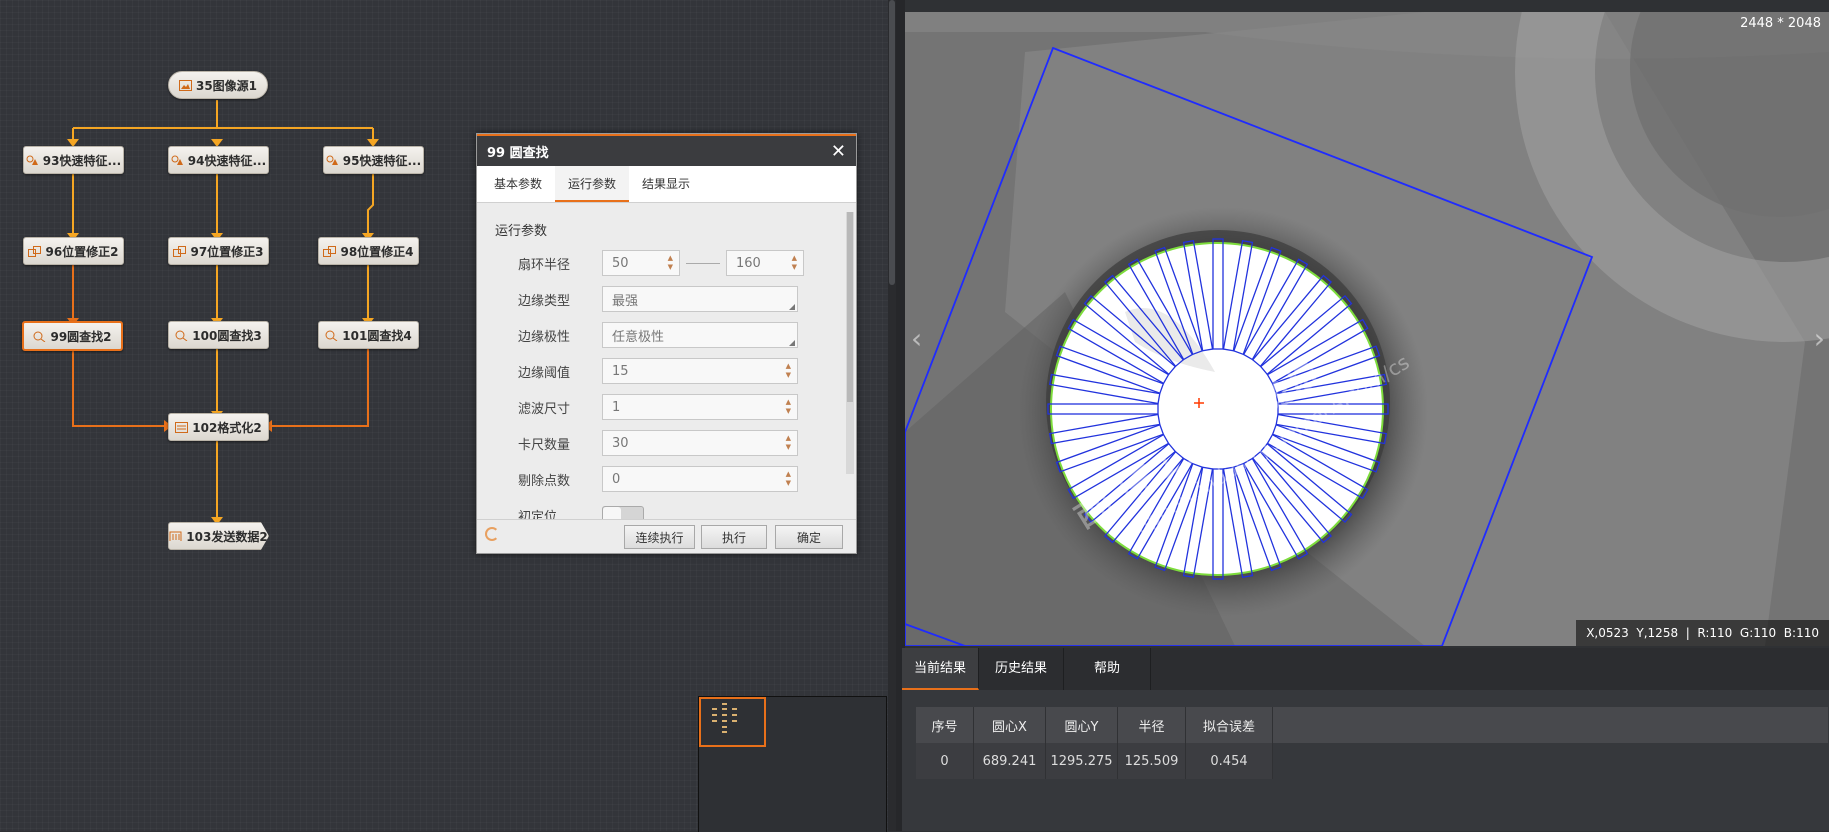 This screenshot has height=832, width=1829. What do you see at coordinates (1702, 633) in the screenshot?
I see `pixel-info: X,0523 Y,1258 | R:110 G:110 B:110` at bounding box center [1702, 633].